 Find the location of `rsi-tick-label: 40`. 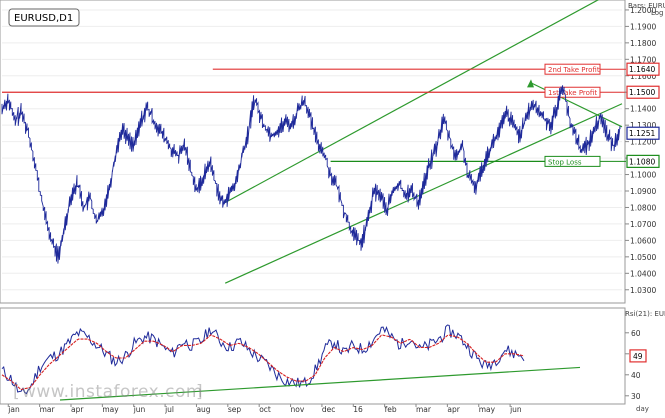

rsi-tick-label: 40 is located at coordinates (636, 375).